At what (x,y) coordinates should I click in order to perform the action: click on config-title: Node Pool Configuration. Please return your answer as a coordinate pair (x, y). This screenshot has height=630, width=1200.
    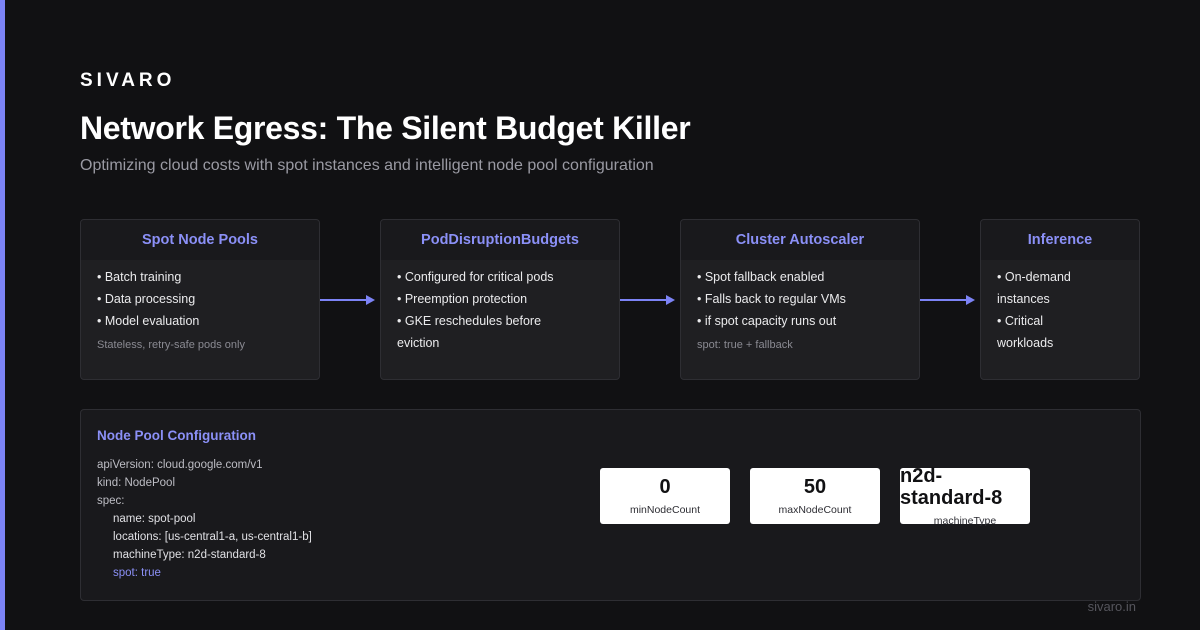
    Looking at the image, I should click on (176, 435).